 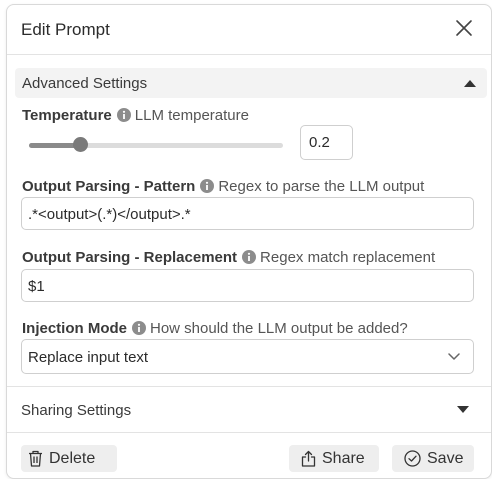 What do you see at coordinates (76, 410) in the screenshot?
I see `sharing-settings-label: Sharing Settings` at bounding box center [76, 410].